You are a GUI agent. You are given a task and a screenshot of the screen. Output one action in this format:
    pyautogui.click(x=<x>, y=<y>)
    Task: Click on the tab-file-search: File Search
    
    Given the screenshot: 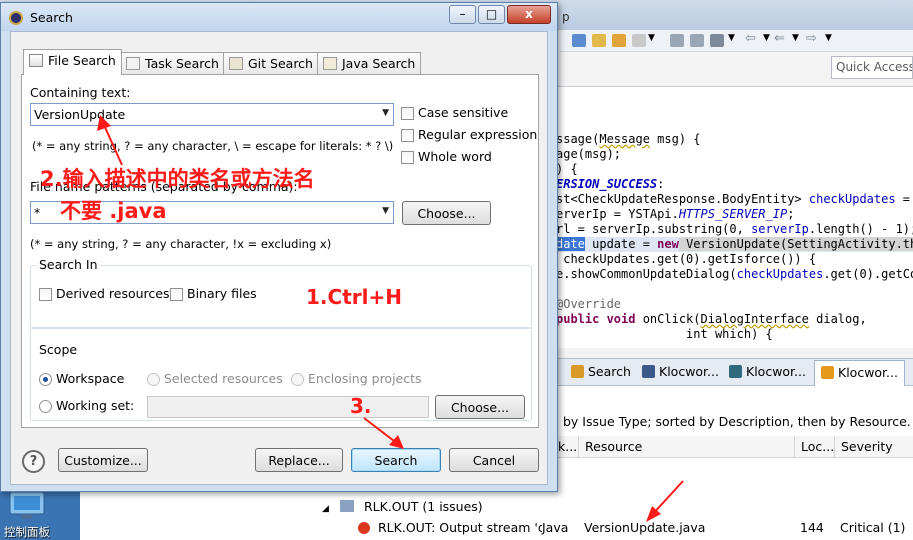 What is the action you would take?
    pyautogui.click(x=72, y=62)
    